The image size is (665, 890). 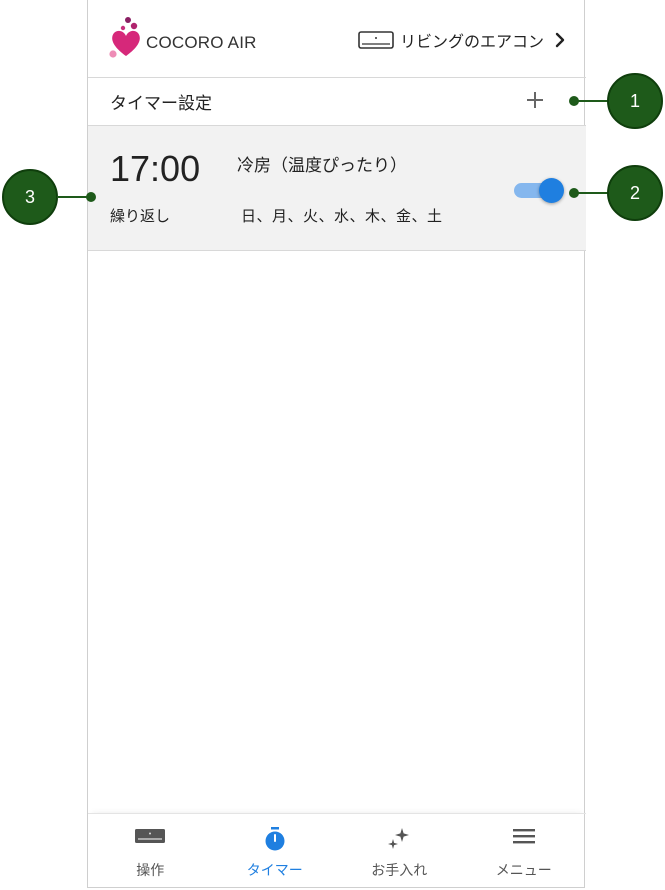 What do you see at coordinates (342, 216) in the screenshot?
I see `repeat-days: 日、月、火、水、木、金、土` at bounding box center [342, 216].